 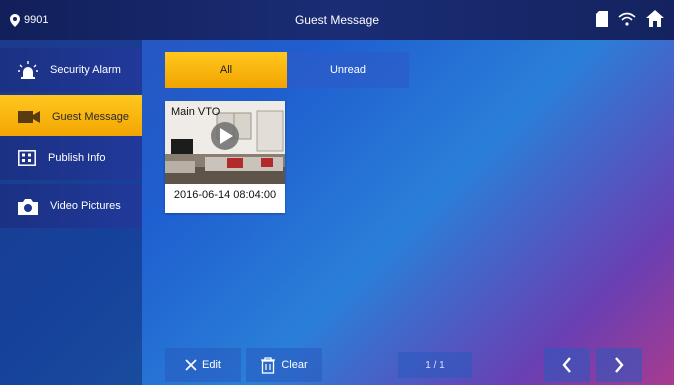 I want to click on next-page-button, so click(x=619, y=365).